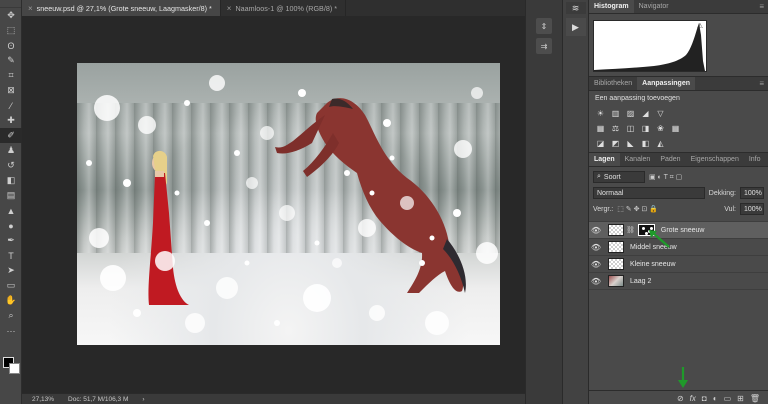  What do you see at coordinates (752, 193) in the screenshot?
I see `opacity-field: 100%` at bounding box center [752, 193].